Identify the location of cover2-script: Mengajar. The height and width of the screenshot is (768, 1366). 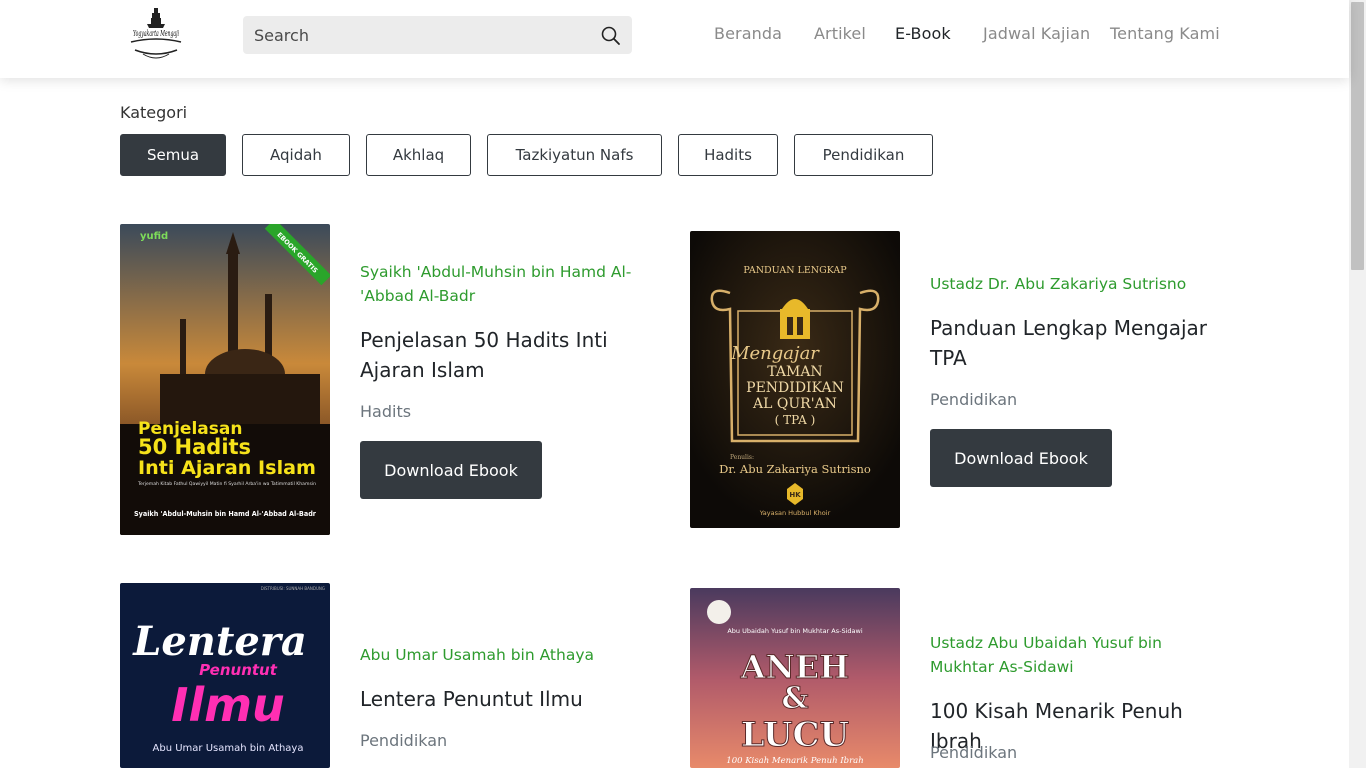
(775, 353).